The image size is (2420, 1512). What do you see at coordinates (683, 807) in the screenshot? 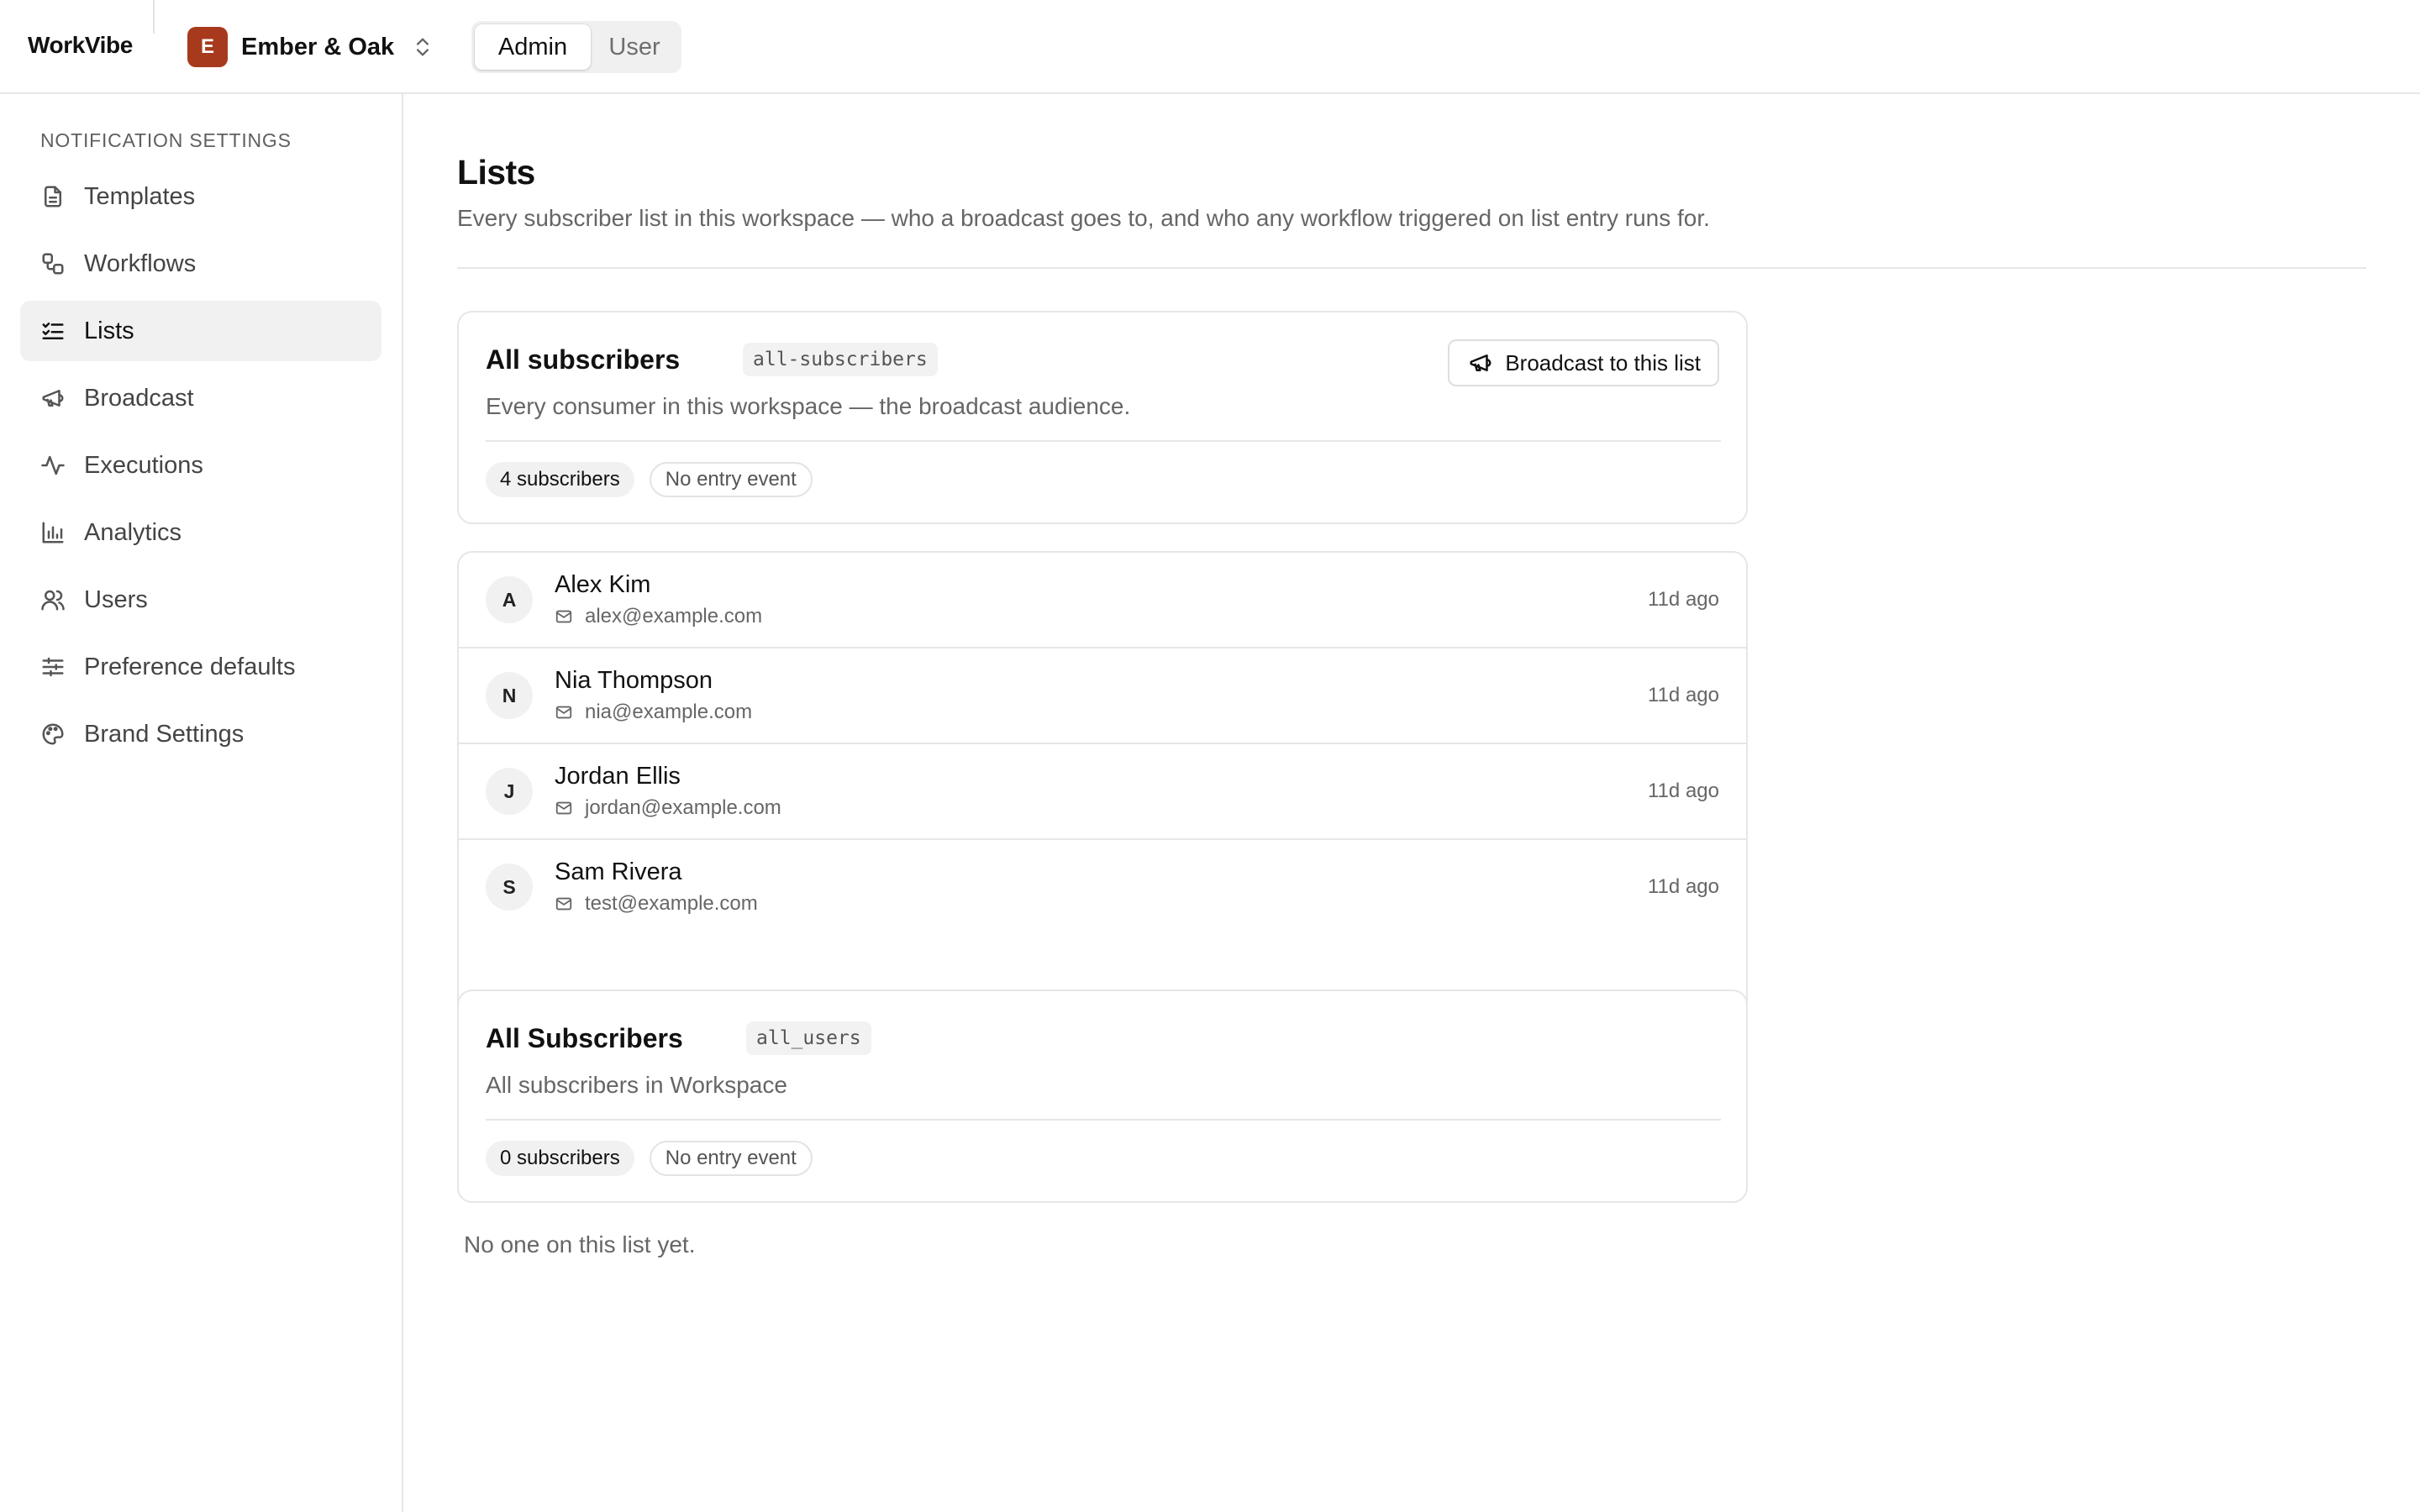
I see `subscriber-email-text: jordan@example.com` at bounding box center [683, 807].